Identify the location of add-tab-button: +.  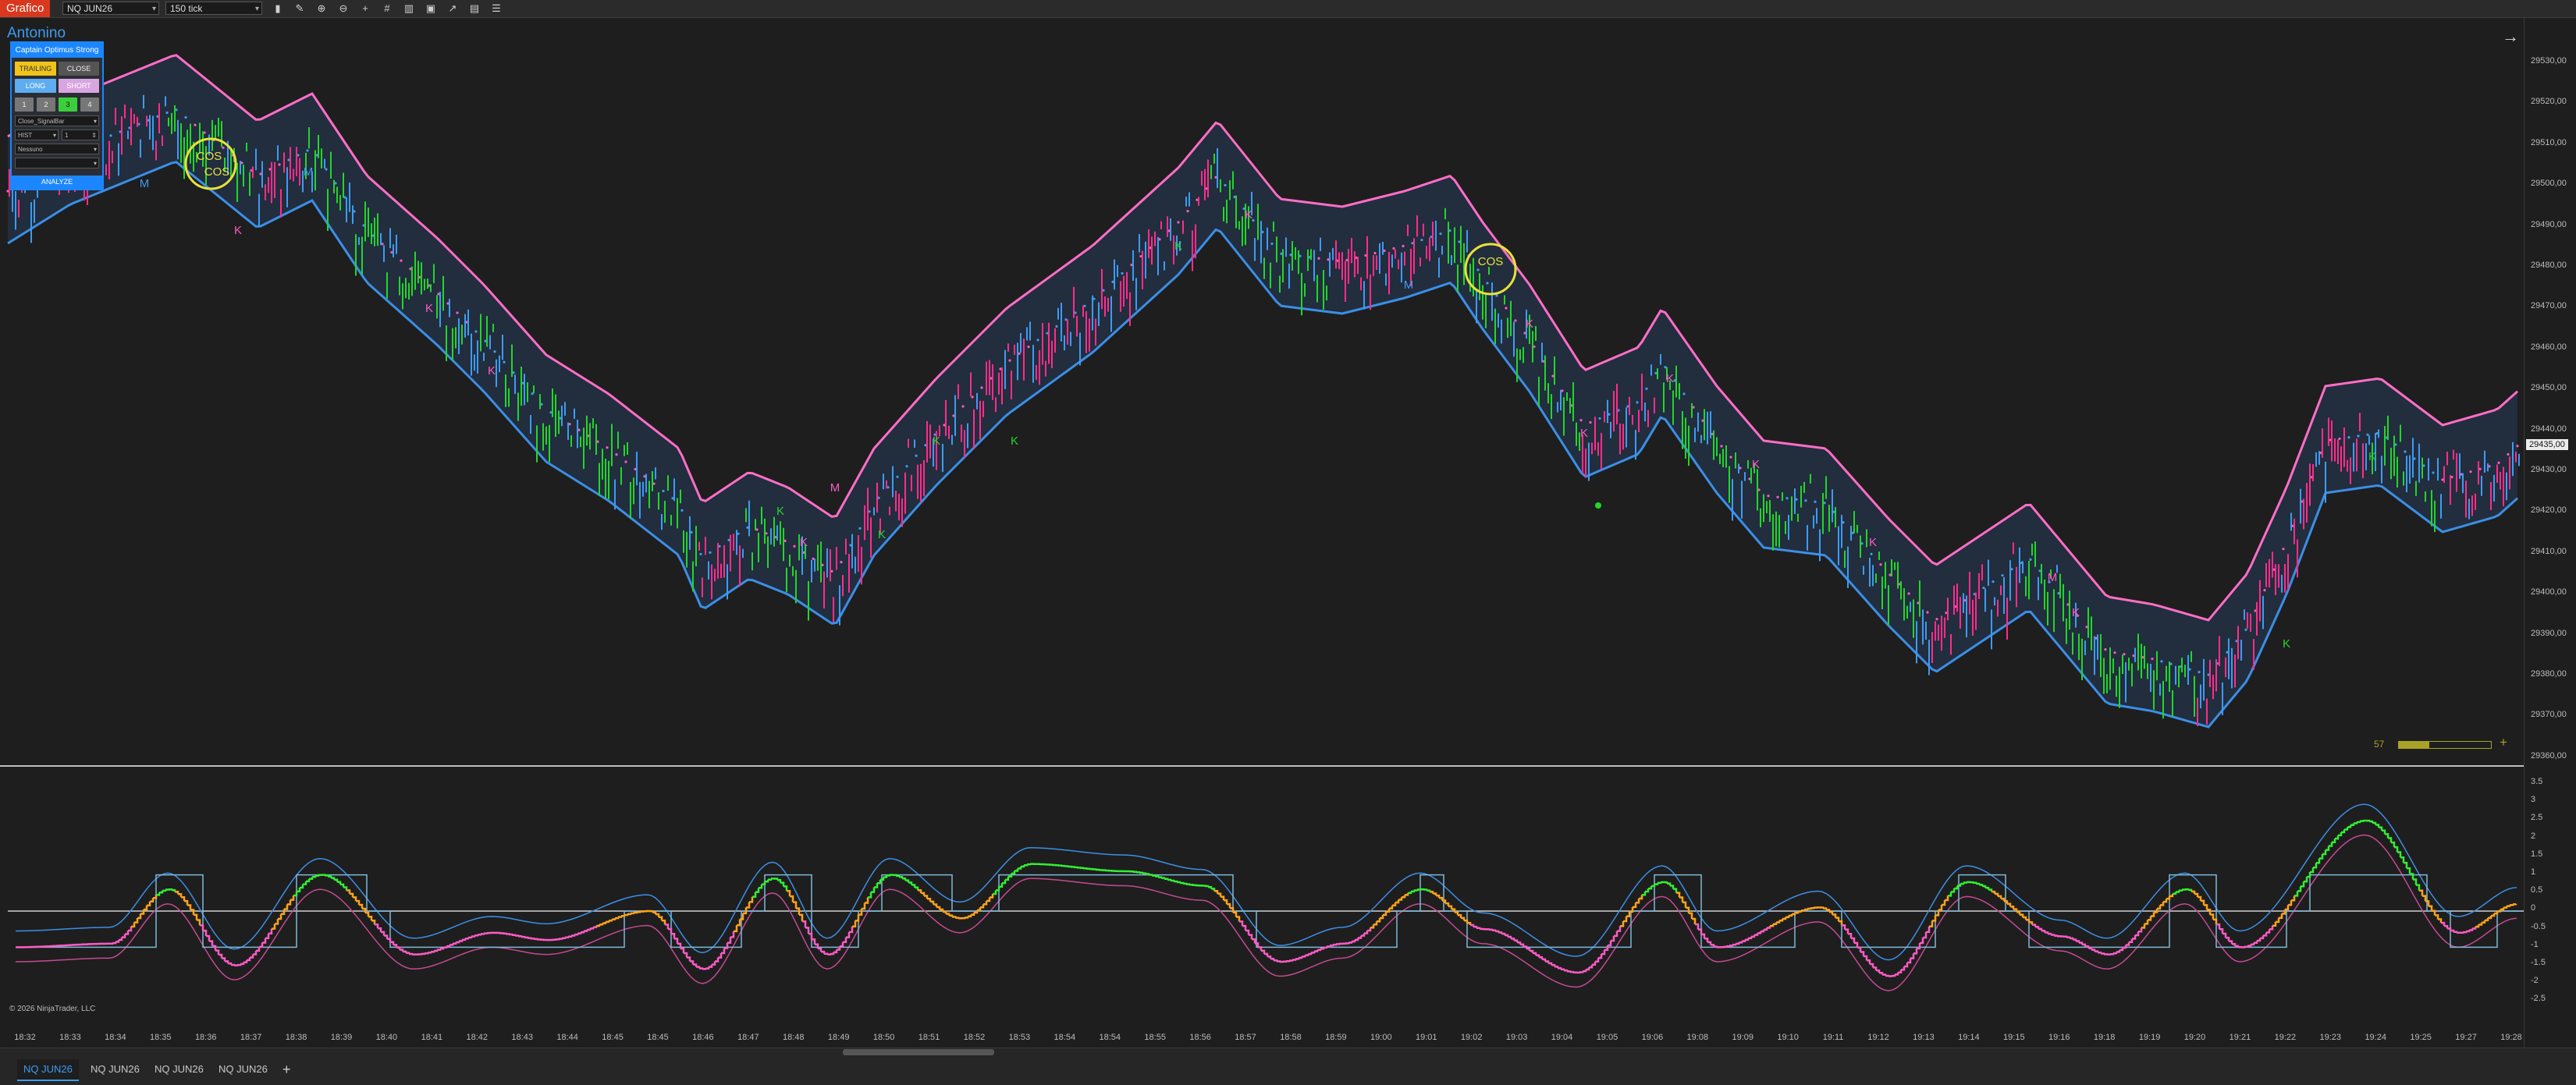
(286, 1069).